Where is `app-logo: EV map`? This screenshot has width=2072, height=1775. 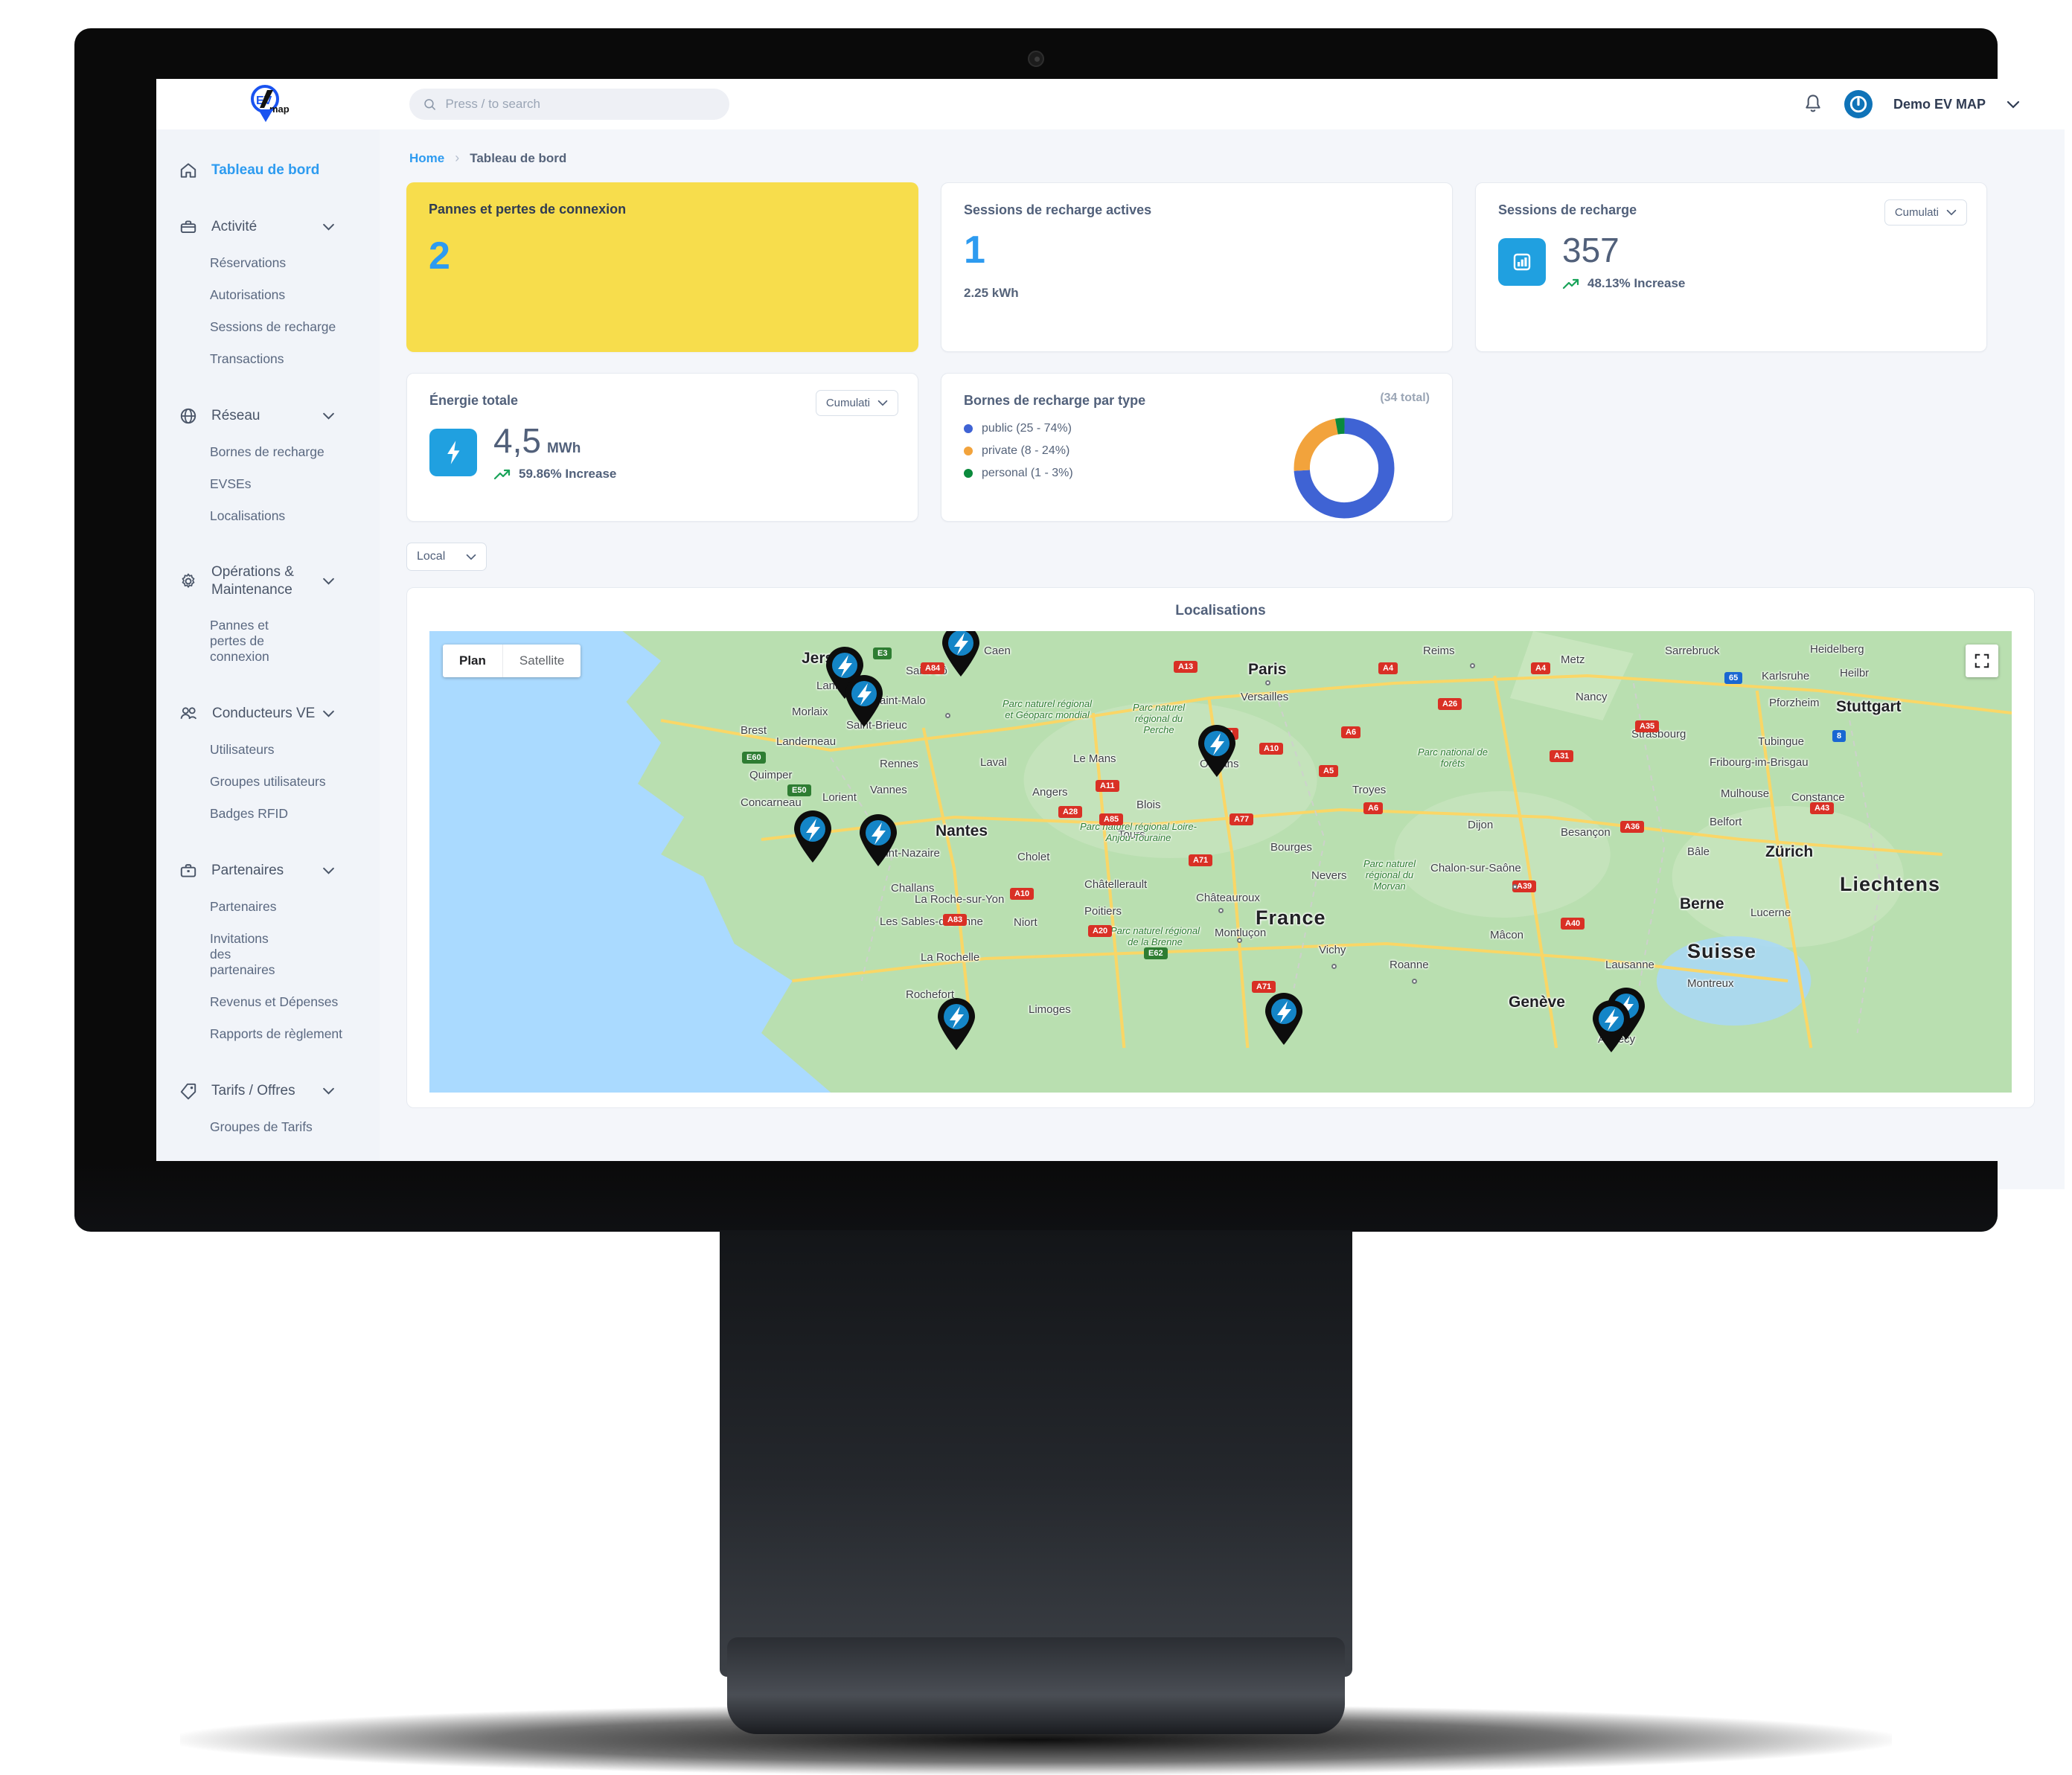
app-logo: EV map is located at coordinates (268, 104).